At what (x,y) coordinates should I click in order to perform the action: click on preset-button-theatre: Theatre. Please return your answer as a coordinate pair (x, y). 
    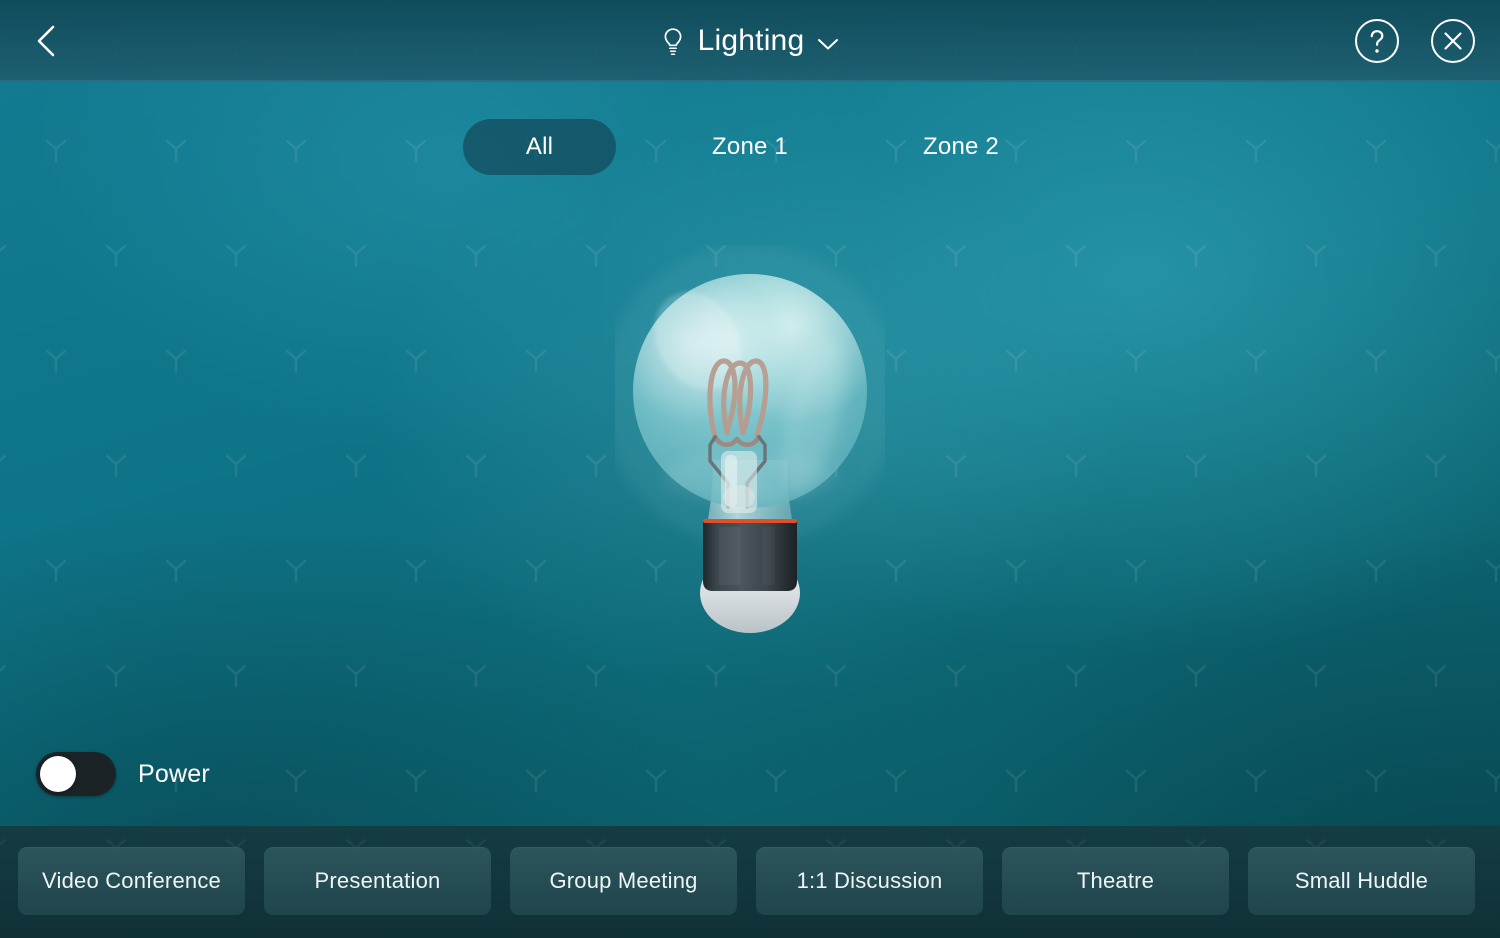
    Looking at the image, I should click on (1115, 881).